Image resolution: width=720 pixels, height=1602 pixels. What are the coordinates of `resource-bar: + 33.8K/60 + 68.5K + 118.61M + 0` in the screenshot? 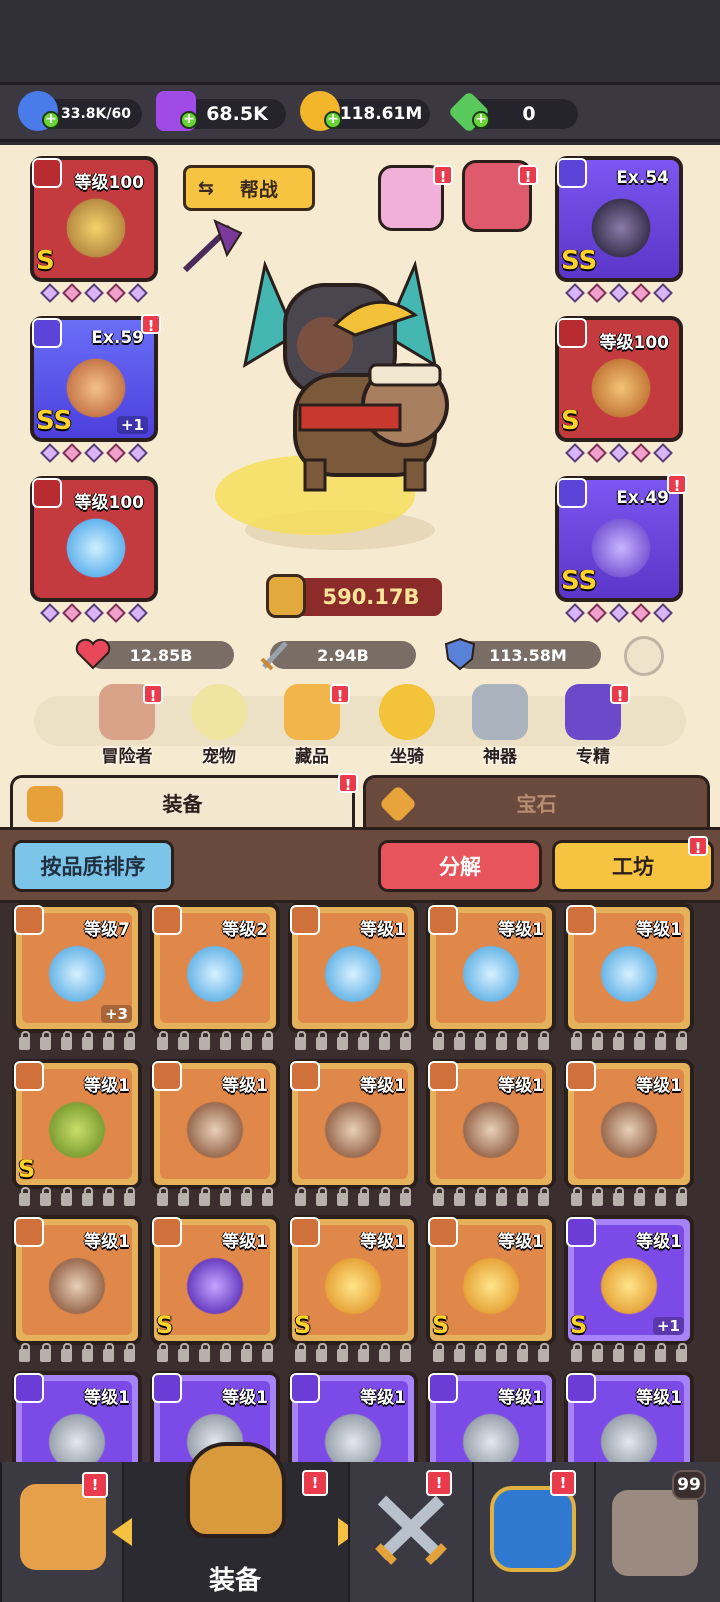 It's located at (360, 112).